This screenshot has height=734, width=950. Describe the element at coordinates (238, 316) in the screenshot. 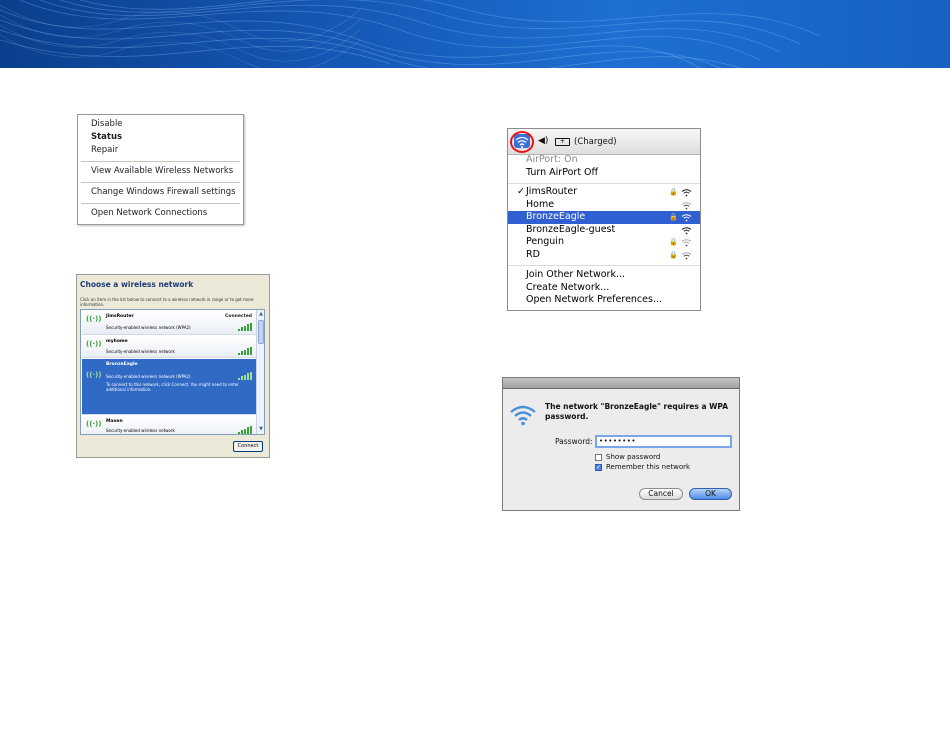

I see `connected-status: Connected` at that location.